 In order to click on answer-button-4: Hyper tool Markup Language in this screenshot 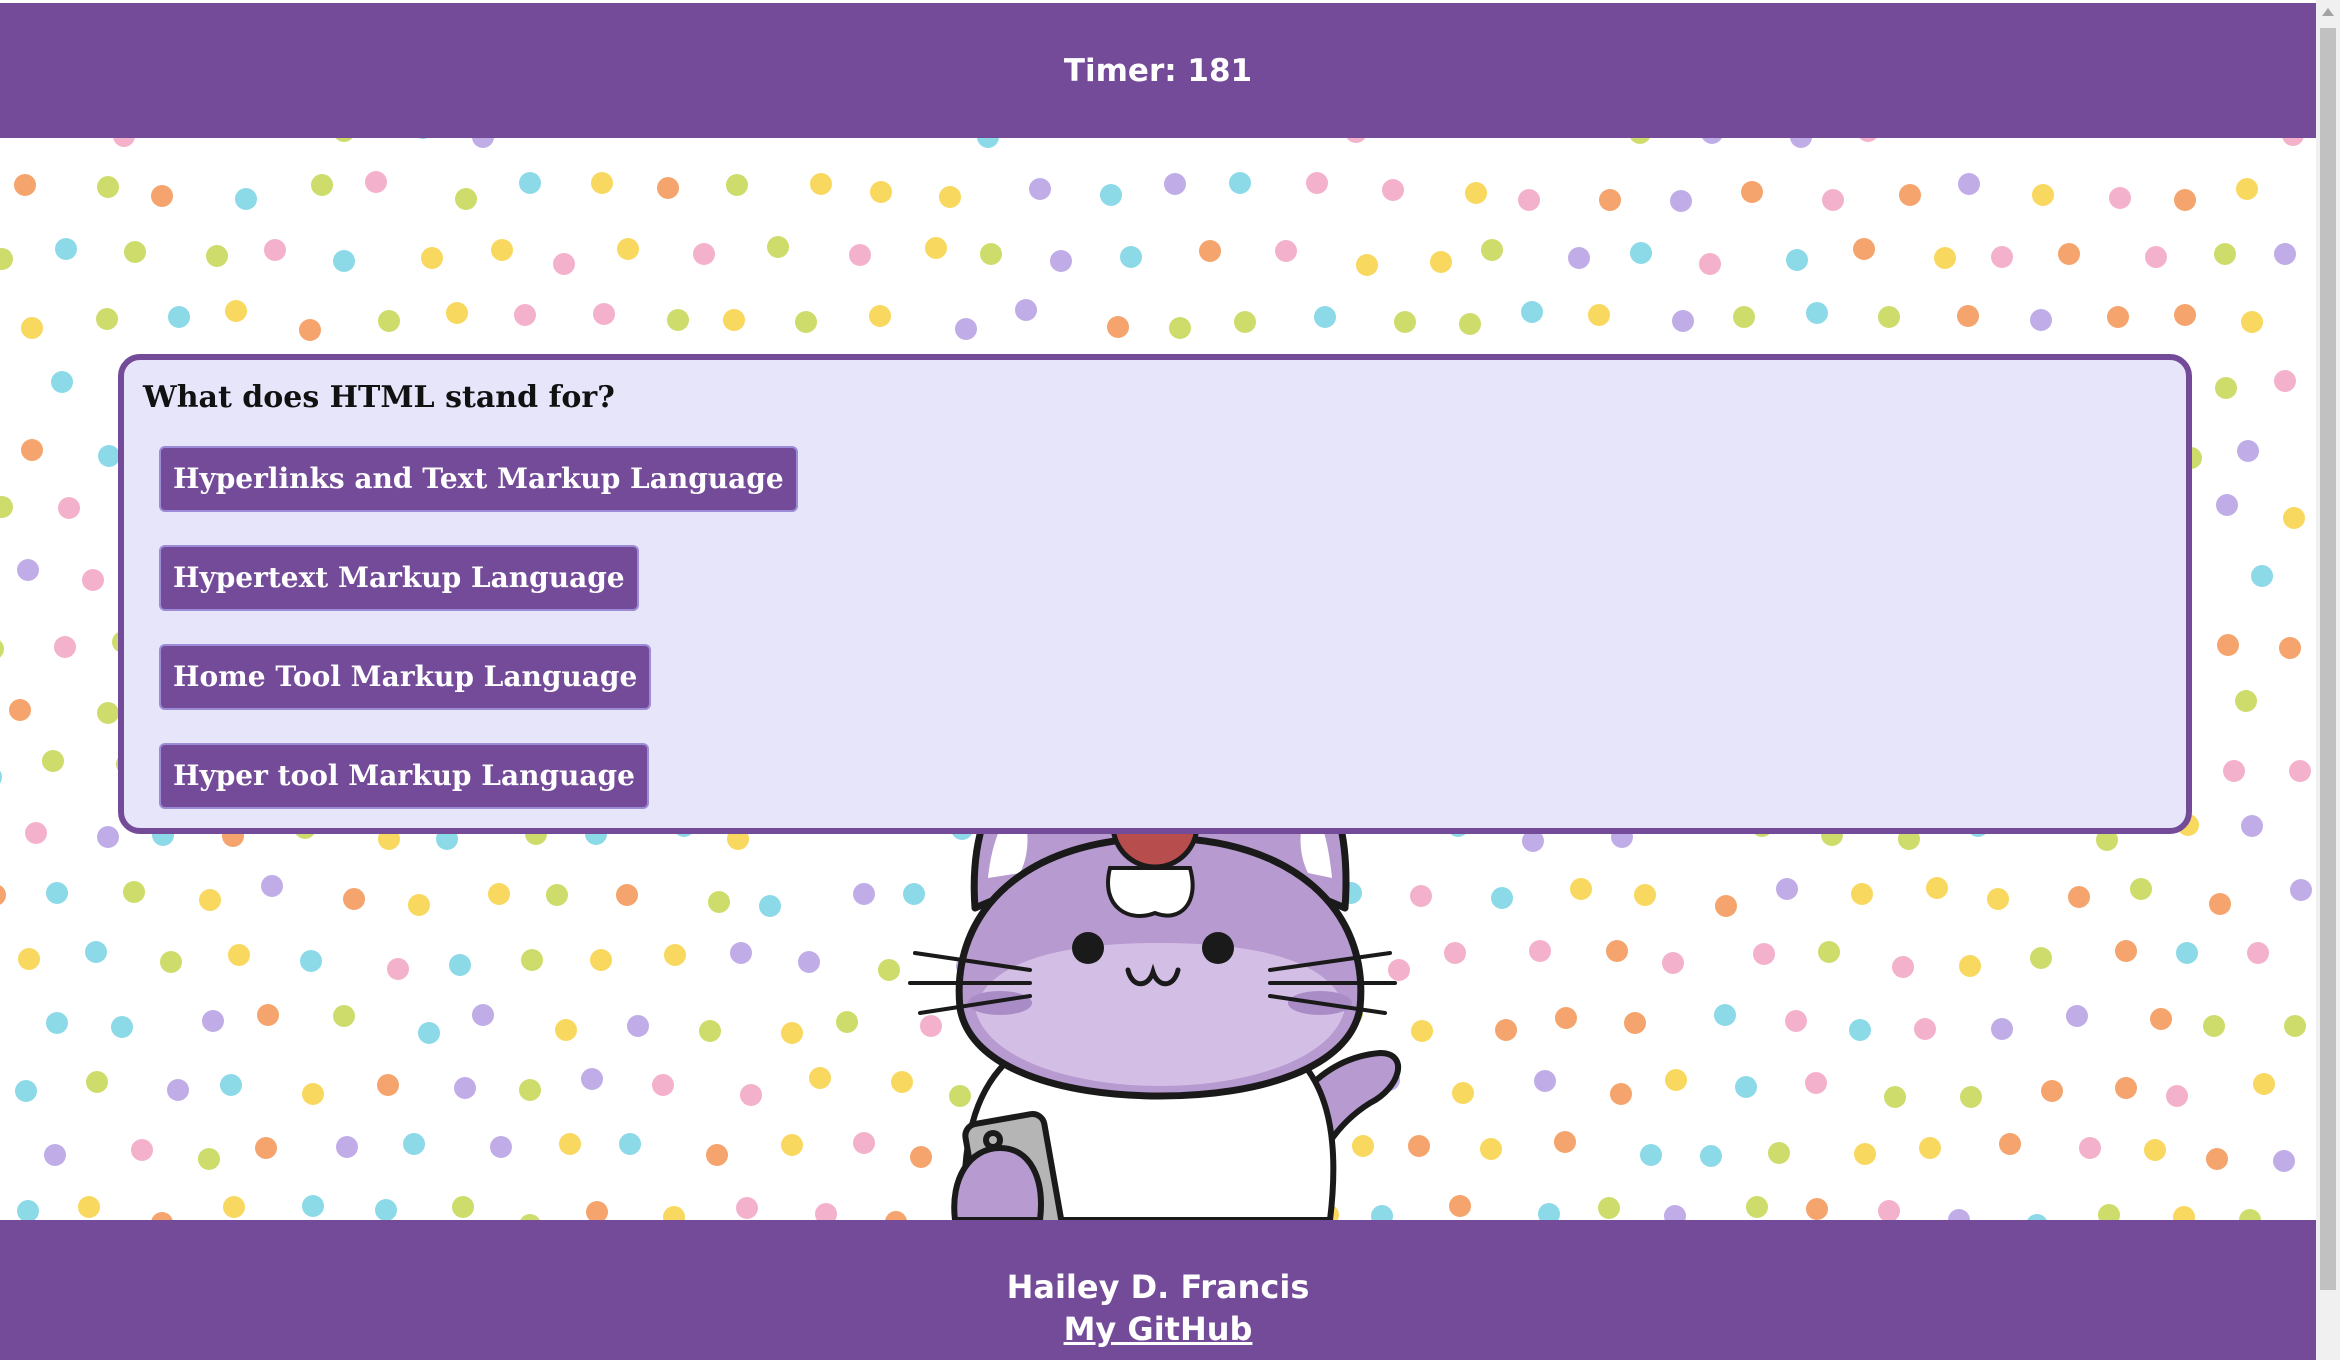, I will do `click(404, 776)`.